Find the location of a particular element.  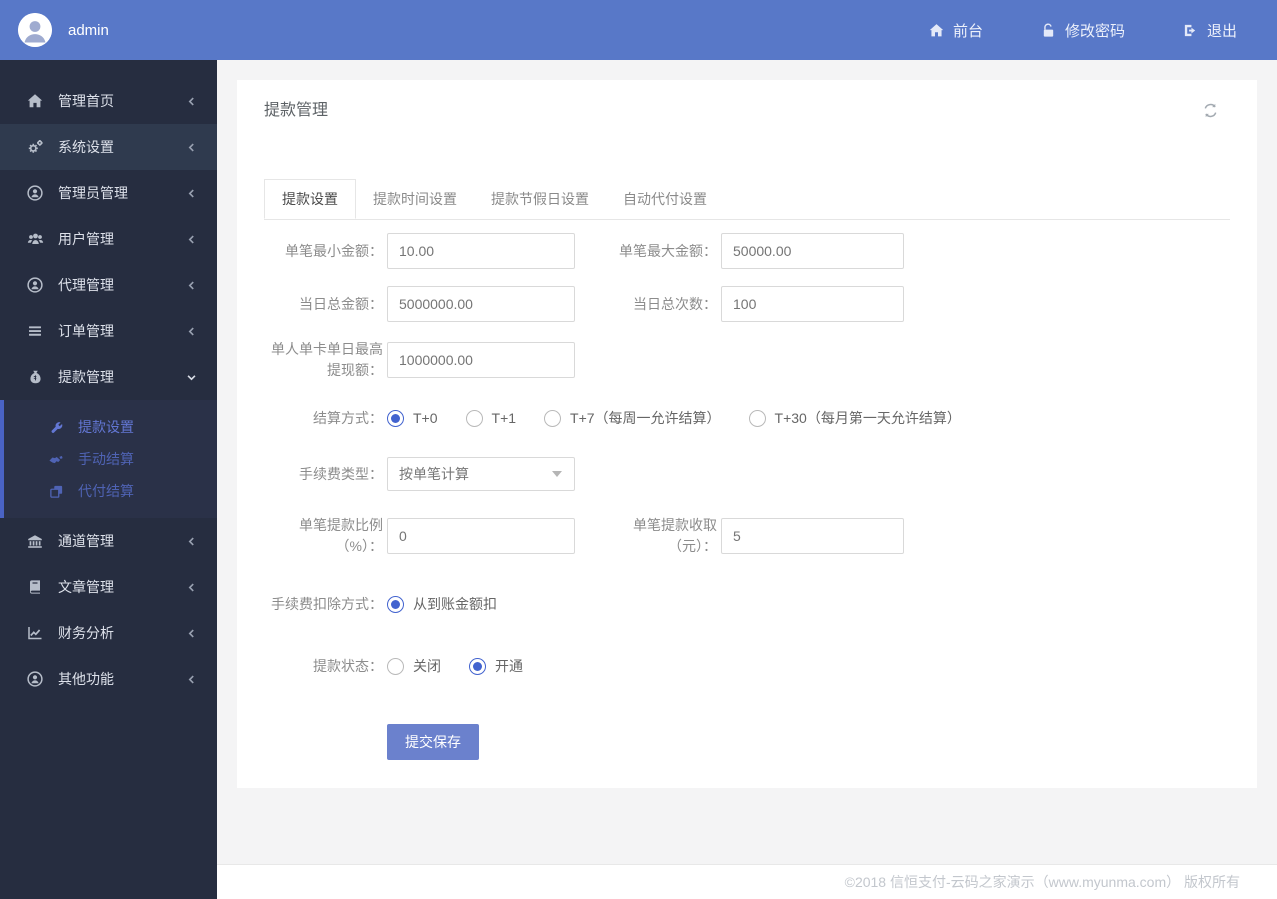

nav-frontend: 前台 is located at coordinates (956, 30).